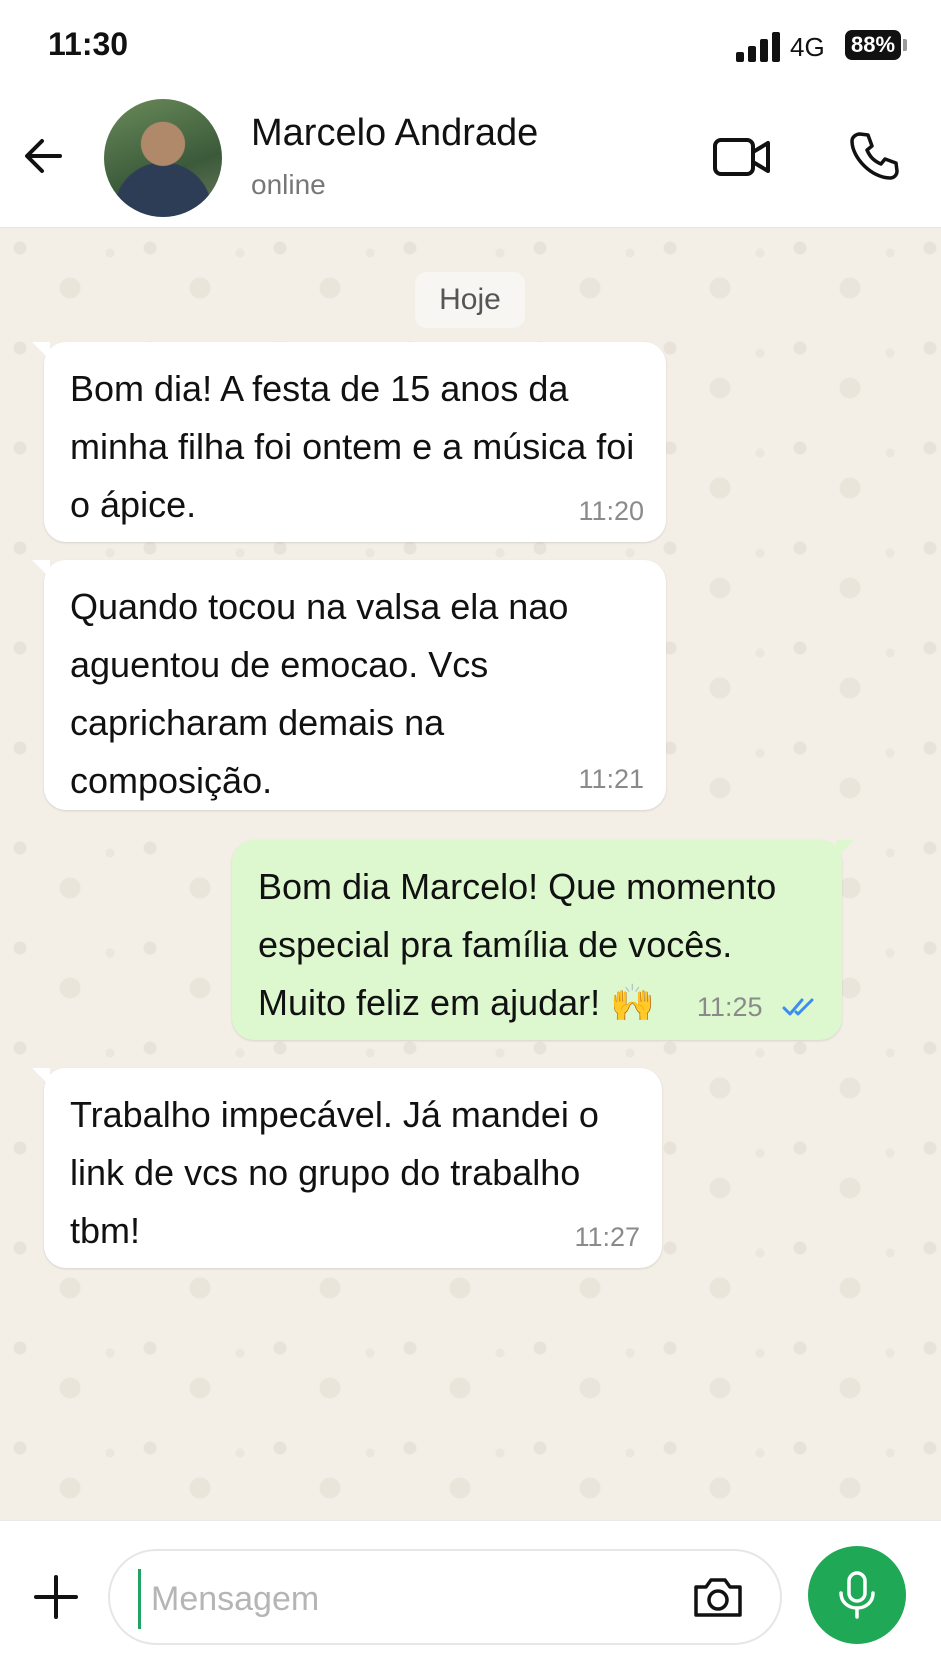 This screenshot has width=941, height=1673. Describe the element at coordinates (718, 1597) in the screenshot. I see `camera-icon` at that location.